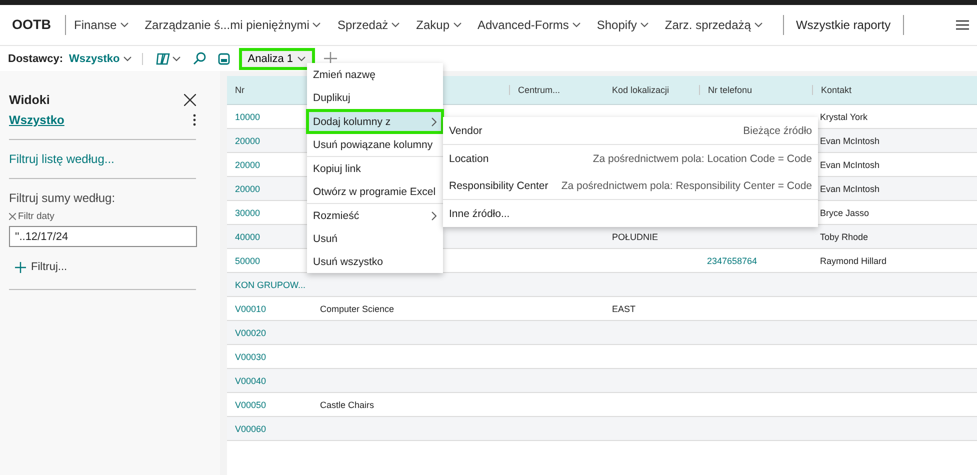  Describe the element at coordinates (375, 238) in the screenshot. I see `menu-item: Usuń` at that location.